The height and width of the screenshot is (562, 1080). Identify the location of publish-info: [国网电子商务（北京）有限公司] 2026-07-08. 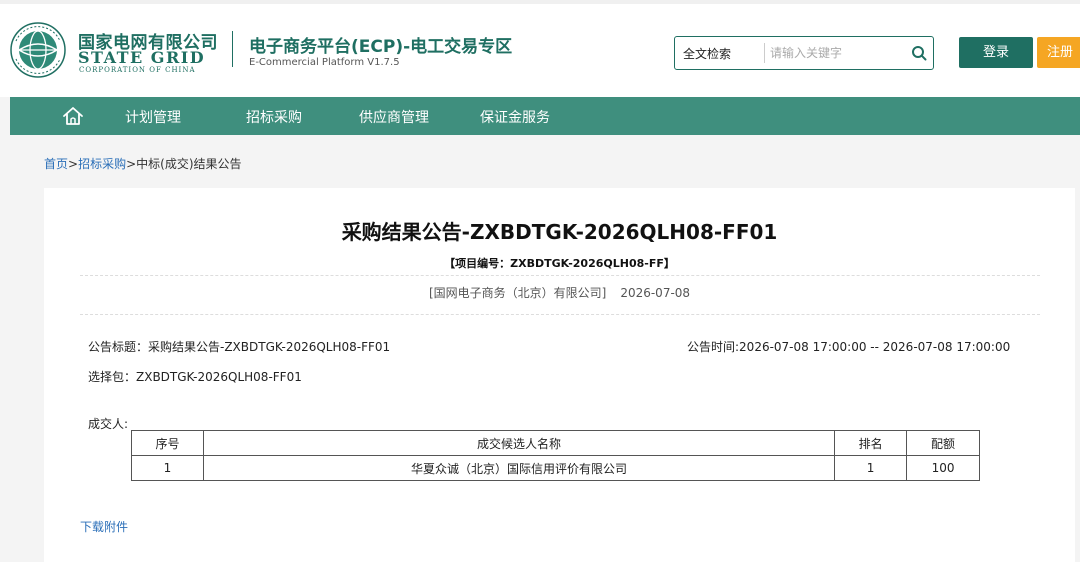
(559, 292).